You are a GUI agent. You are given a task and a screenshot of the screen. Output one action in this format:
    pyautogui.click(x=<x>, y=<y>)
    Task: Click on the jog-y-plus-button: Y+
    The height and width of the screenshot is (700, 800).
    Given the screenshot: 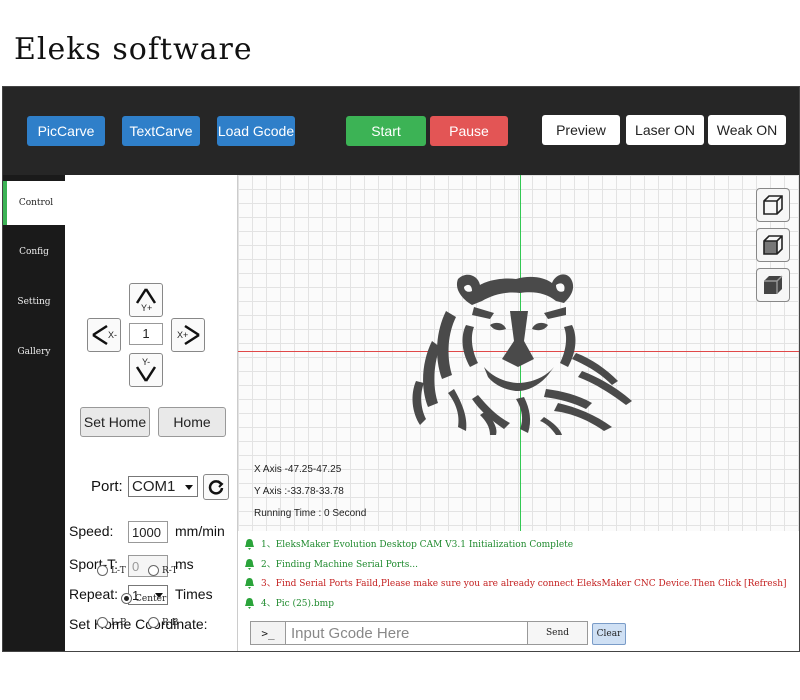 What is the action you would take?
    pyautogui.click(x=146, y=300)
    